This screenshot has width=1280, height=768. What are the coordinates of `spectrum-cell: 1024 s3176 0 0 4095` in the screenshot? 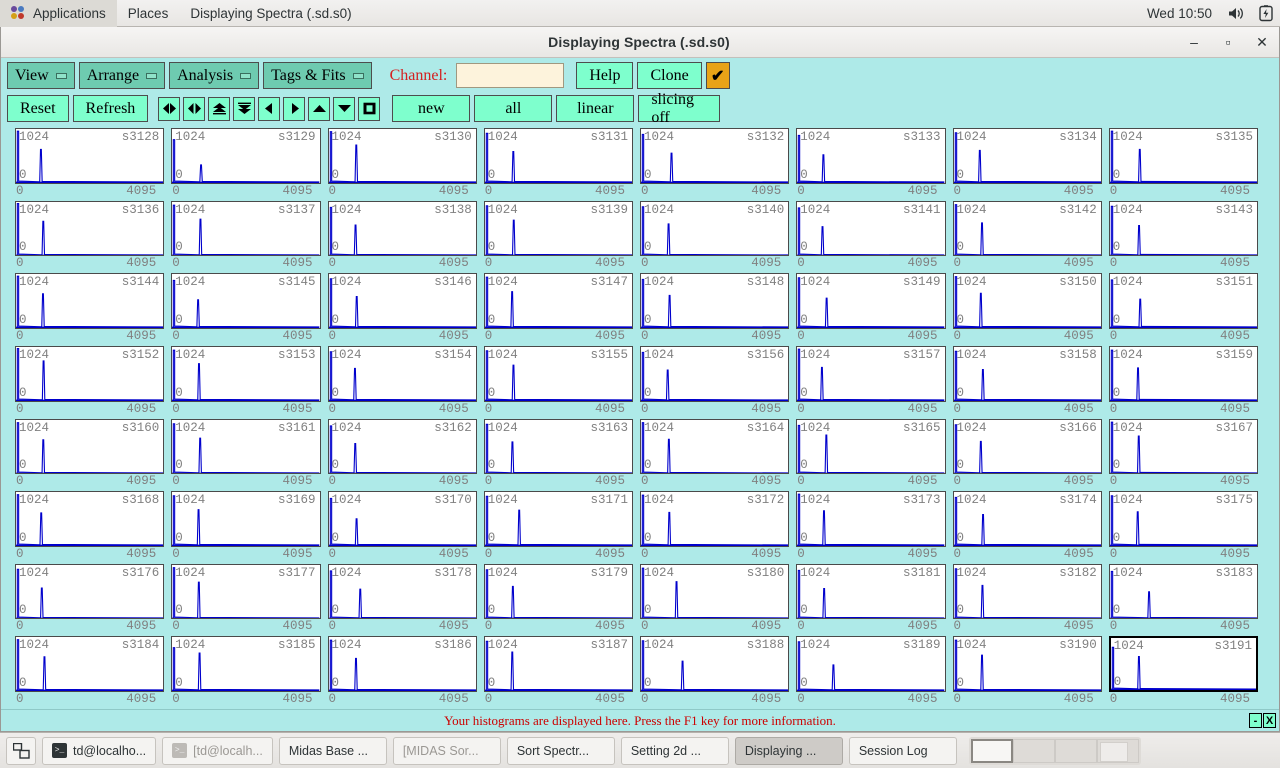 It's located at (93, 600).